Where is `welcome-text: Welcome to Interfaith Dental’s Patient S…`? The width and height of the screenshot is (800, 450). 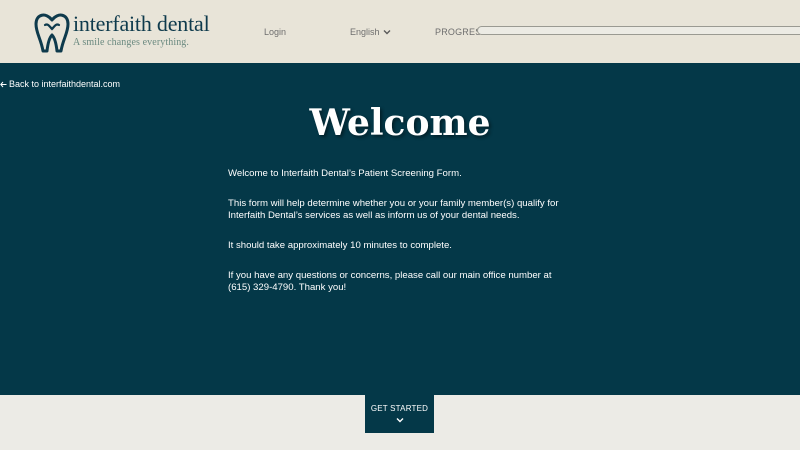
welcome-text: Welcome to Interfaith Dental’s Patient S… is located at coordinates (402, 240).